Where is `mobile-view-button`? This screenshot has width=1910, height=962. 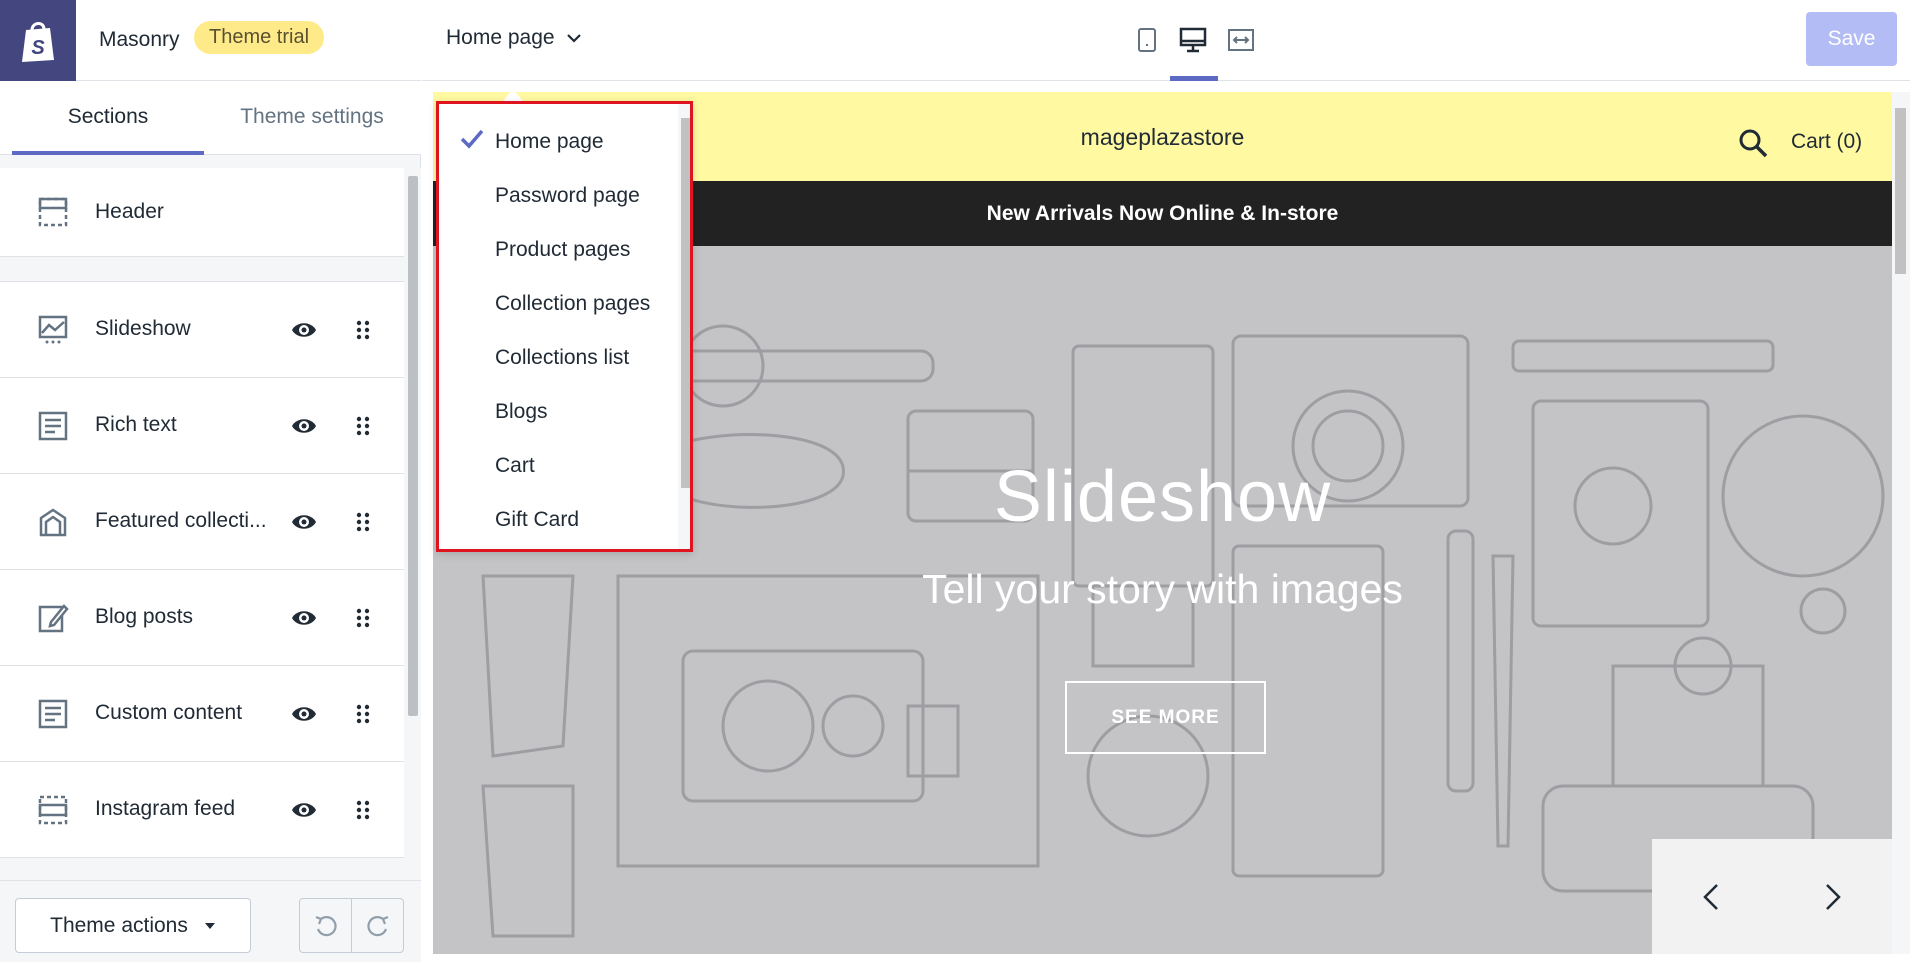 mobile-view-button is located at coordinates (1147, 40).